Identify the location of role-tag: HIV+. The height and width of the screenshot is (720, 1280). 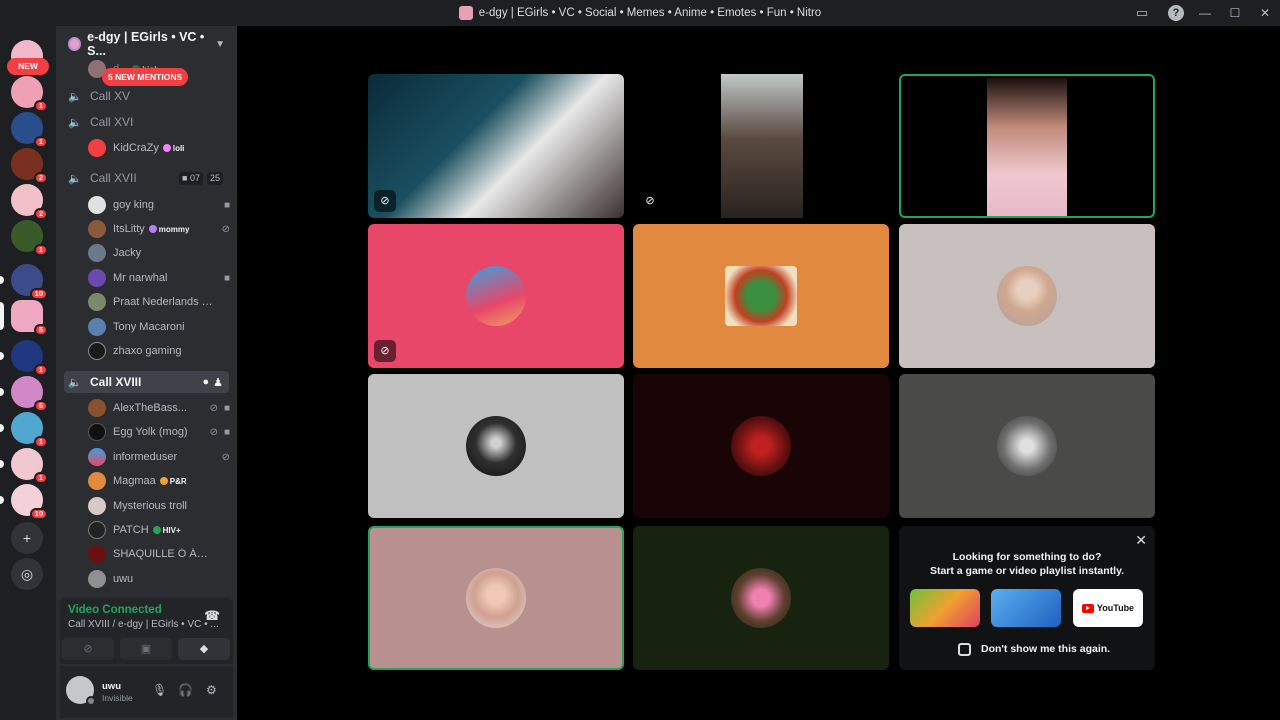
(166, 530).